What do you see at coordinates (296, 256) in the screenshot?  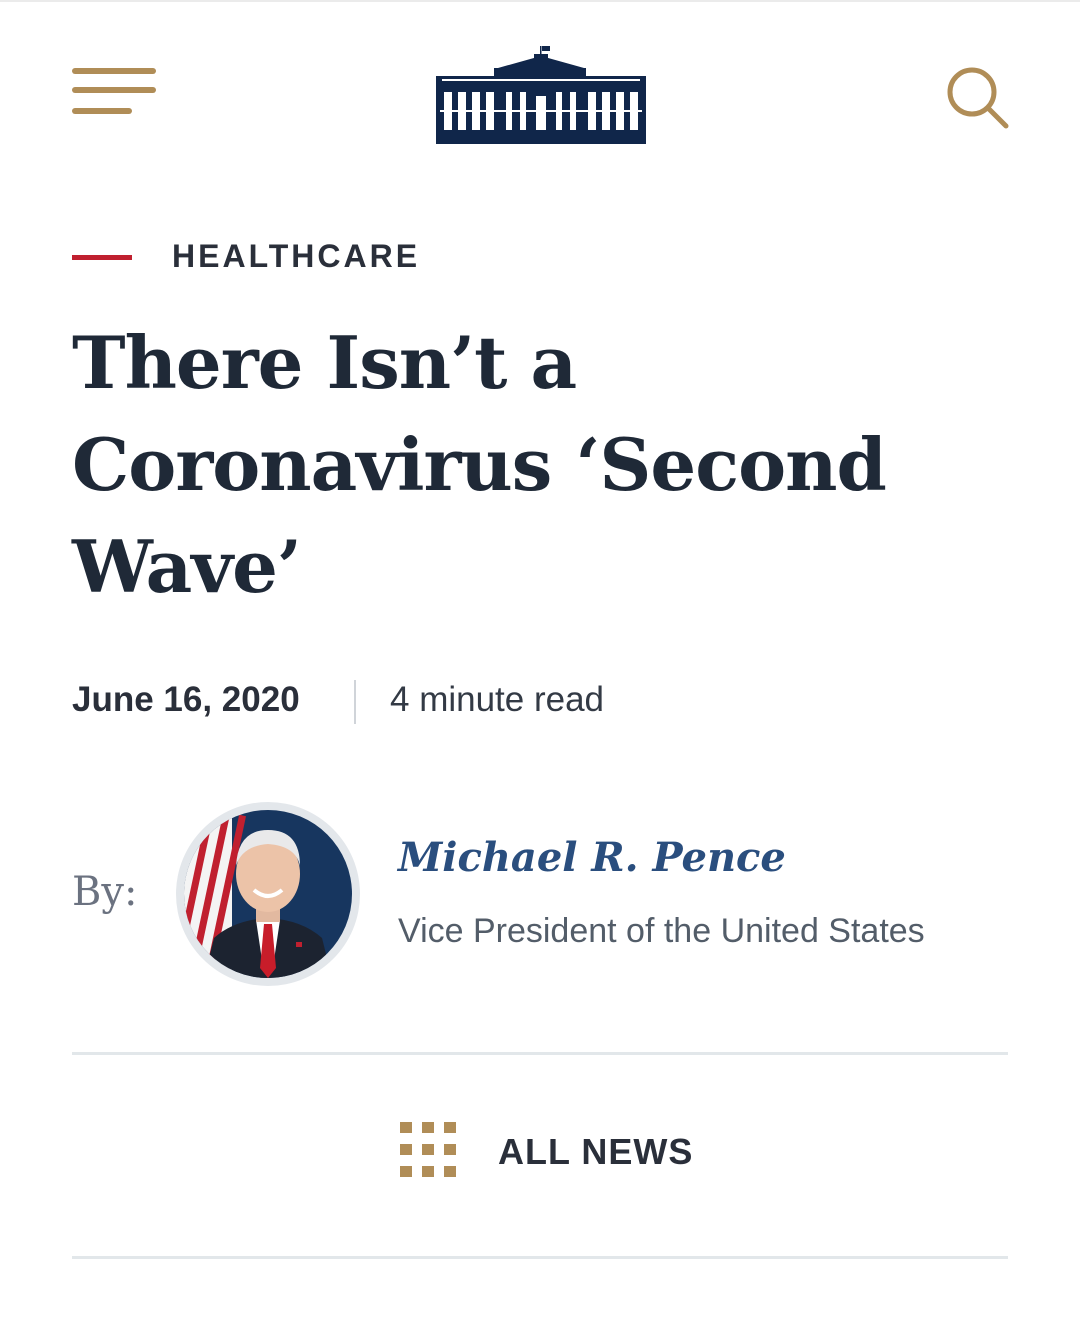 I see `category-label: HEALTHCARE` at bounding box center [296, 256].